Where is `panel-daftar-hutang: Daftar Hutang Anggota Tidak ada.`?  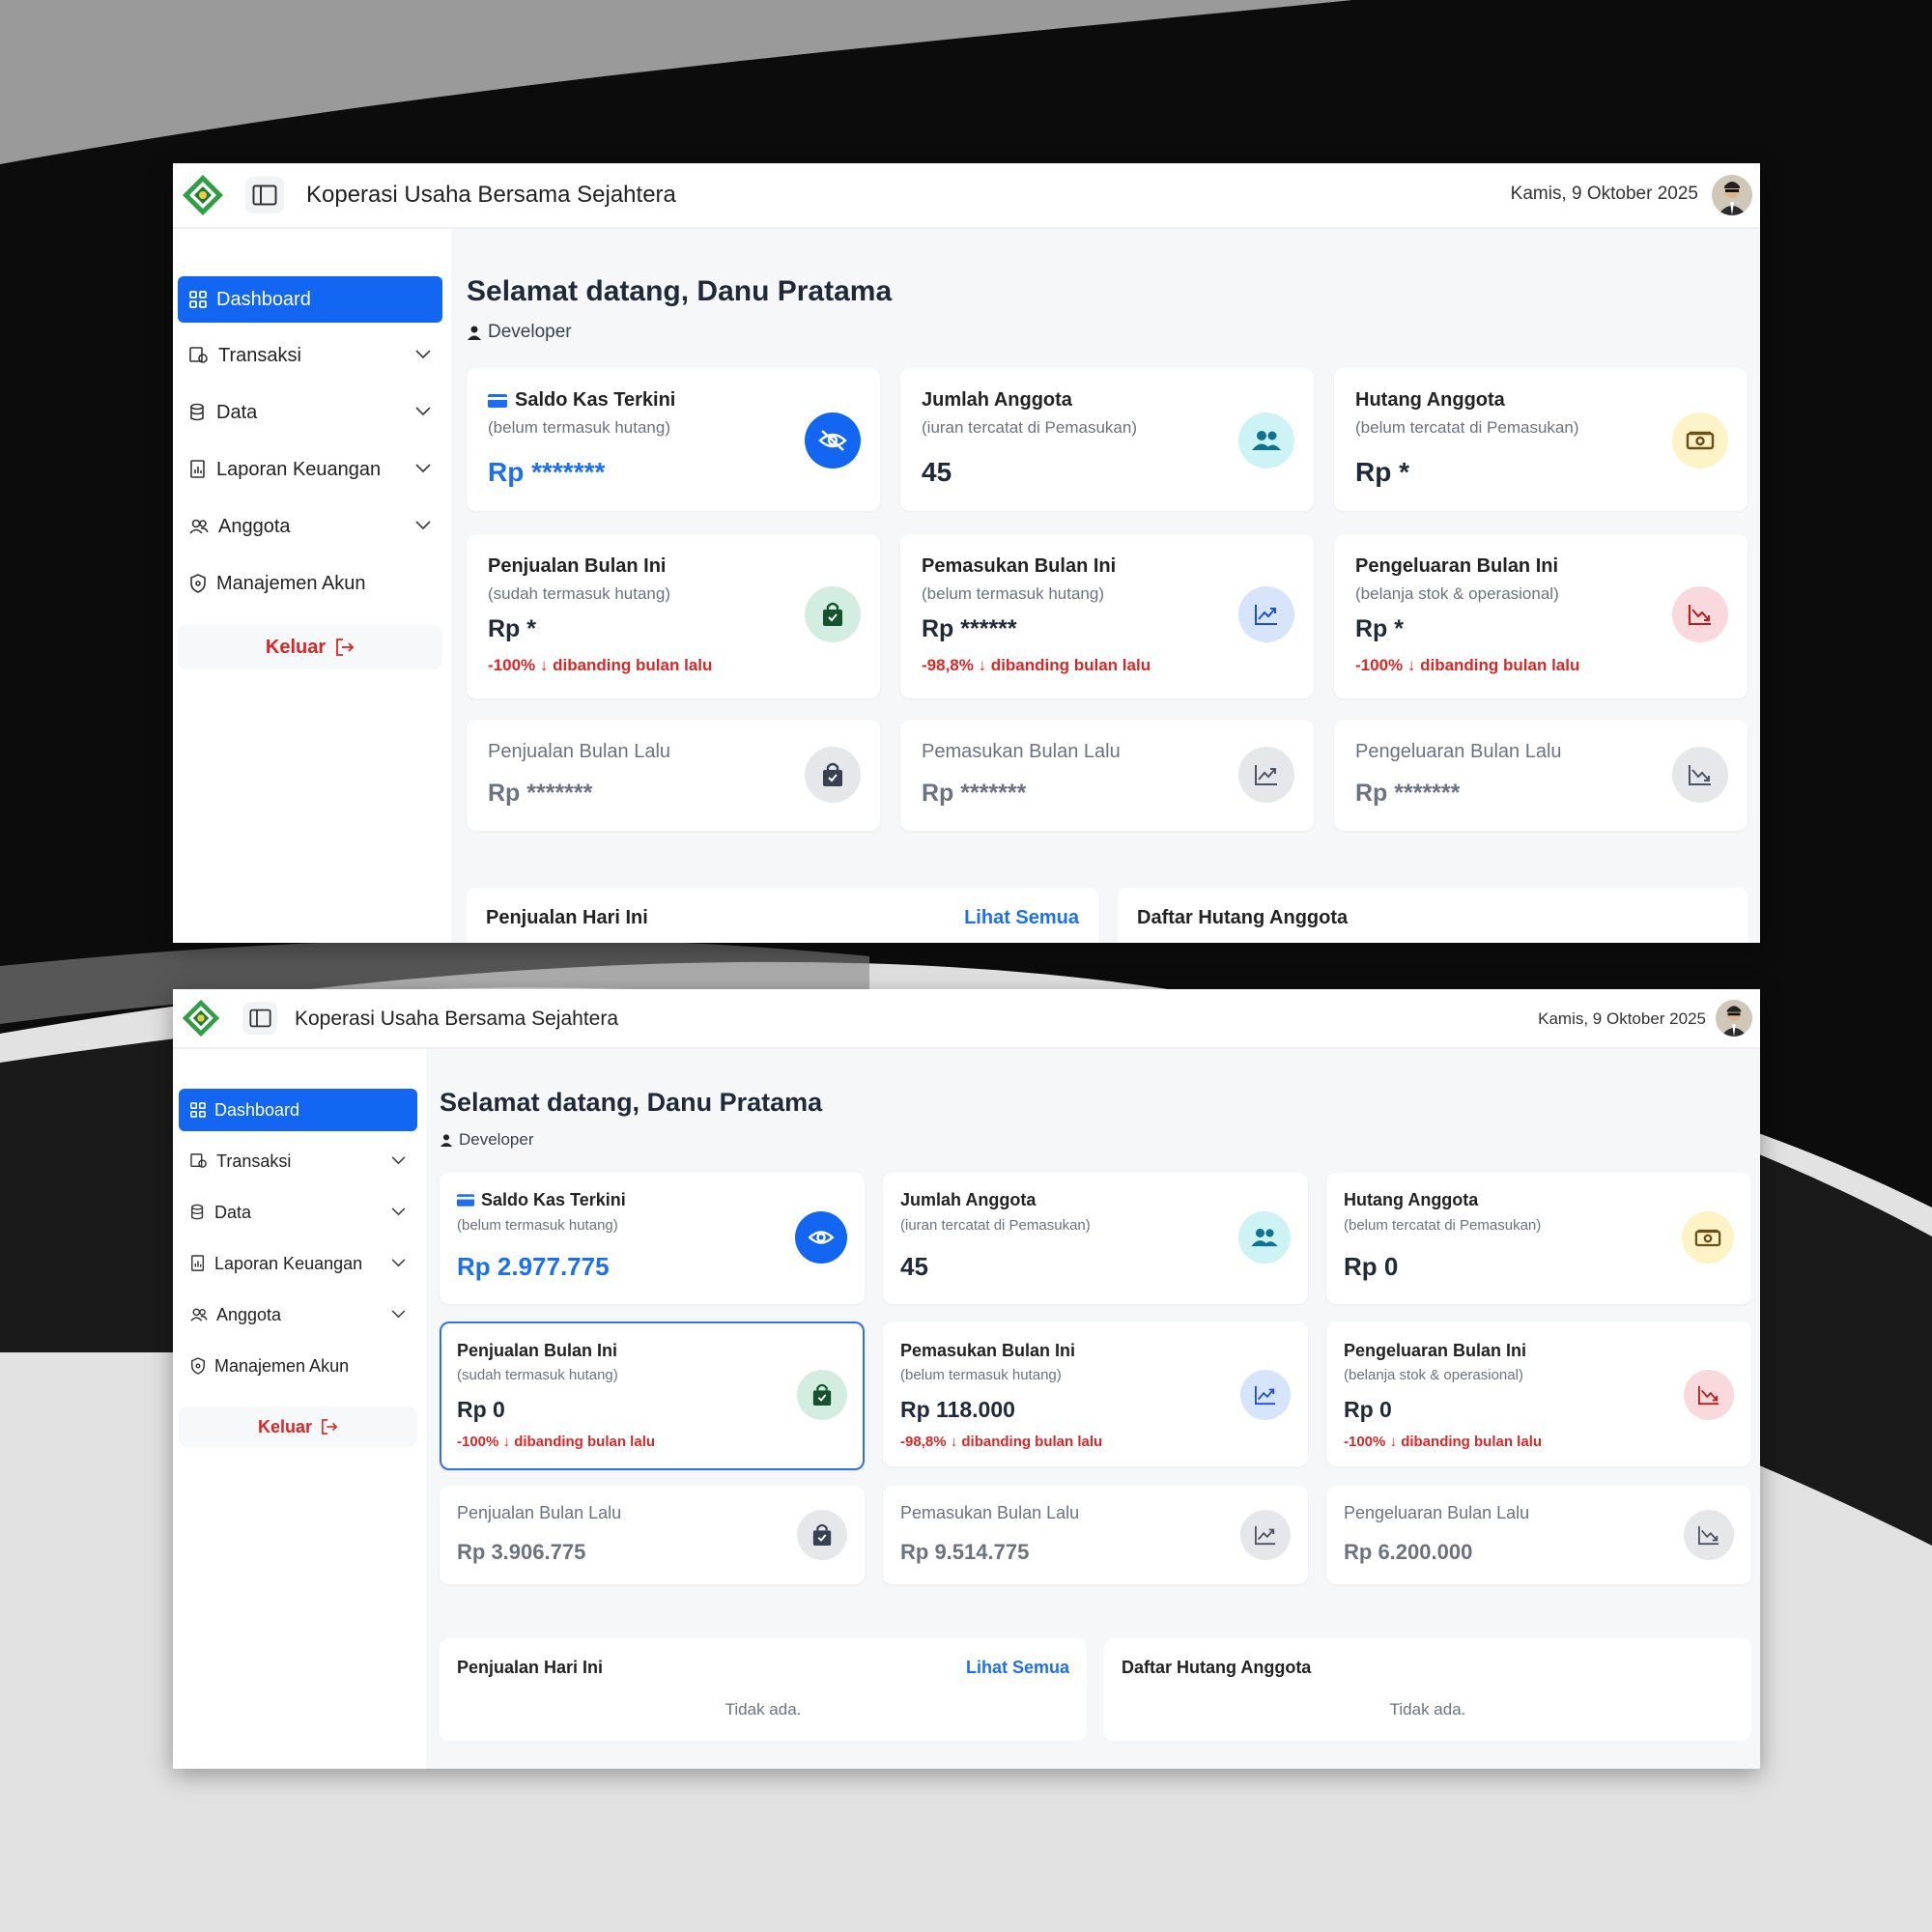 panel-daftar-hutang: Daftar Hutang Anggota Tidak ada. is located at coordinates (1427, 1689).